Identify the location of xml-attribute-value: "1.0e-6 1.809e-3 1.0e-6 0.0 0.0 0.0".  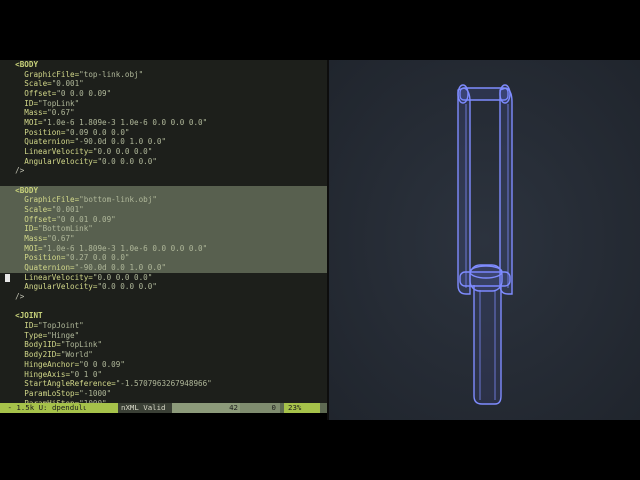
(125, 248).